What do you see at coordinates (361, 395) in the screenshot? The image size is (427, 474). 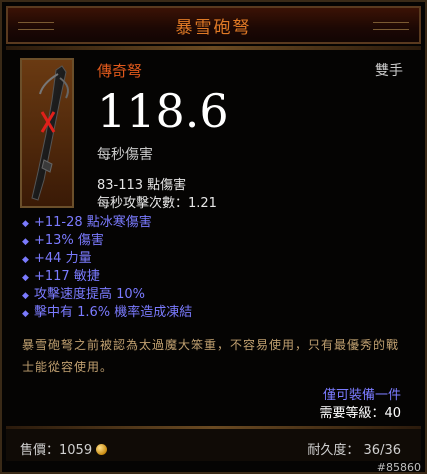 I see `unique-equipped-restriction: 僅可裝備一件` at bounding box center [361, 395].